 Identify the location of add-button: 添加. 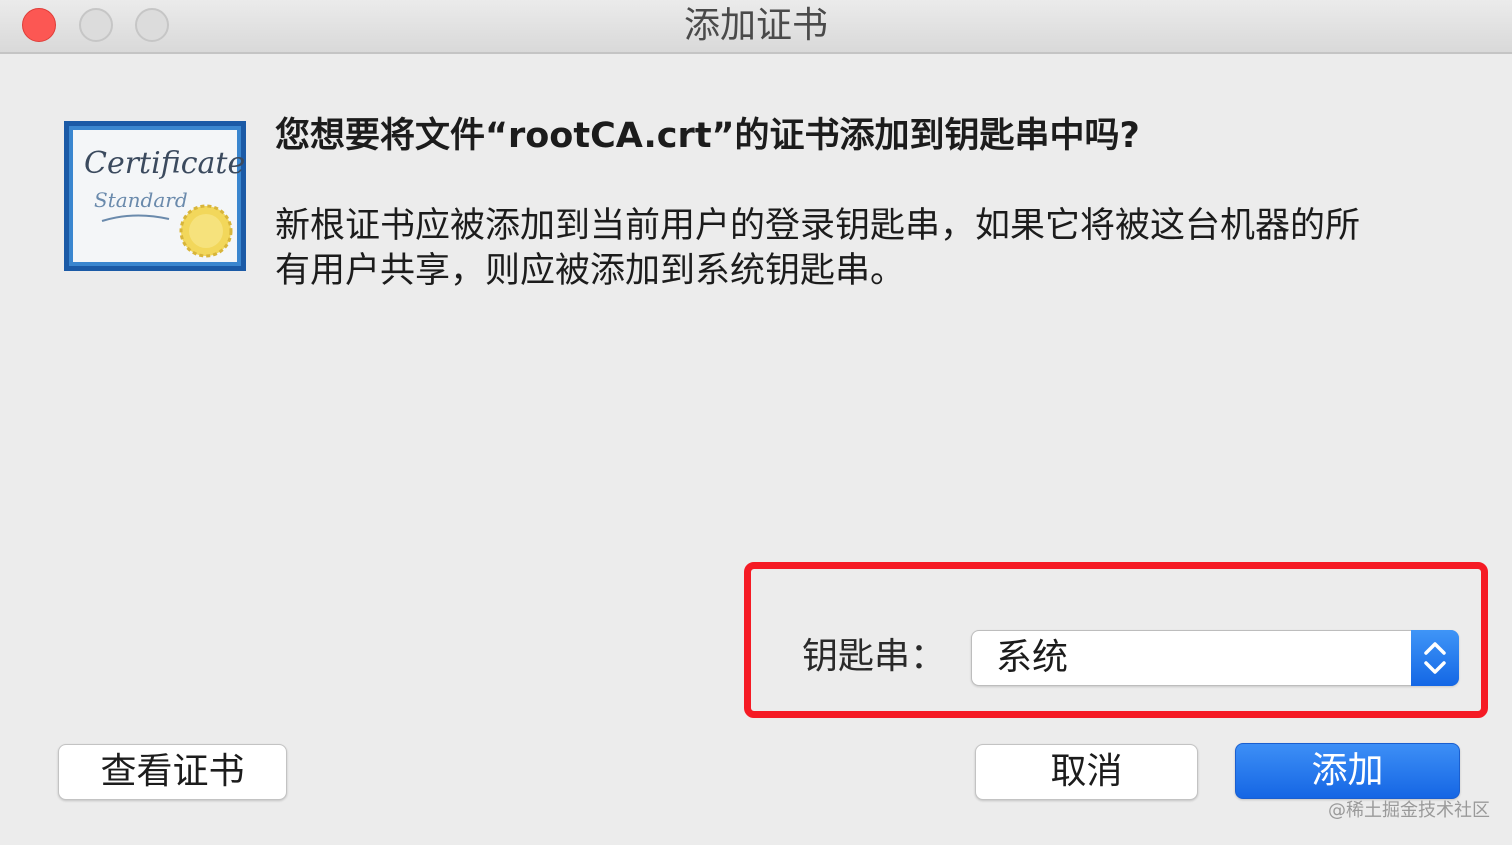
(1347, 771).